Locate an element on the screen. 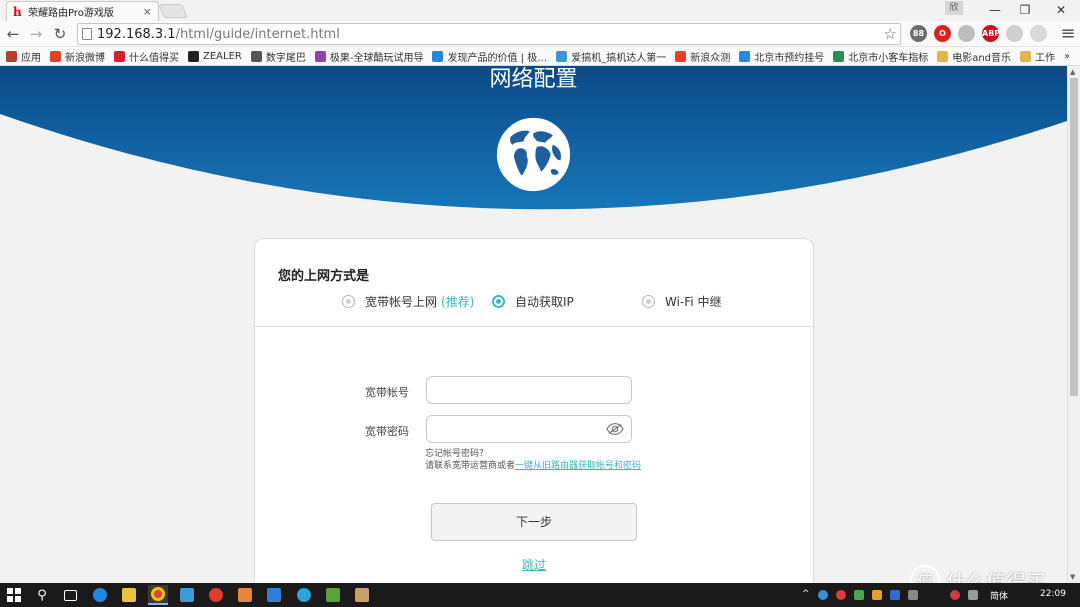  contact-hint-text: 请联系宽带运营商或者 is located at coordinates (470, 466).